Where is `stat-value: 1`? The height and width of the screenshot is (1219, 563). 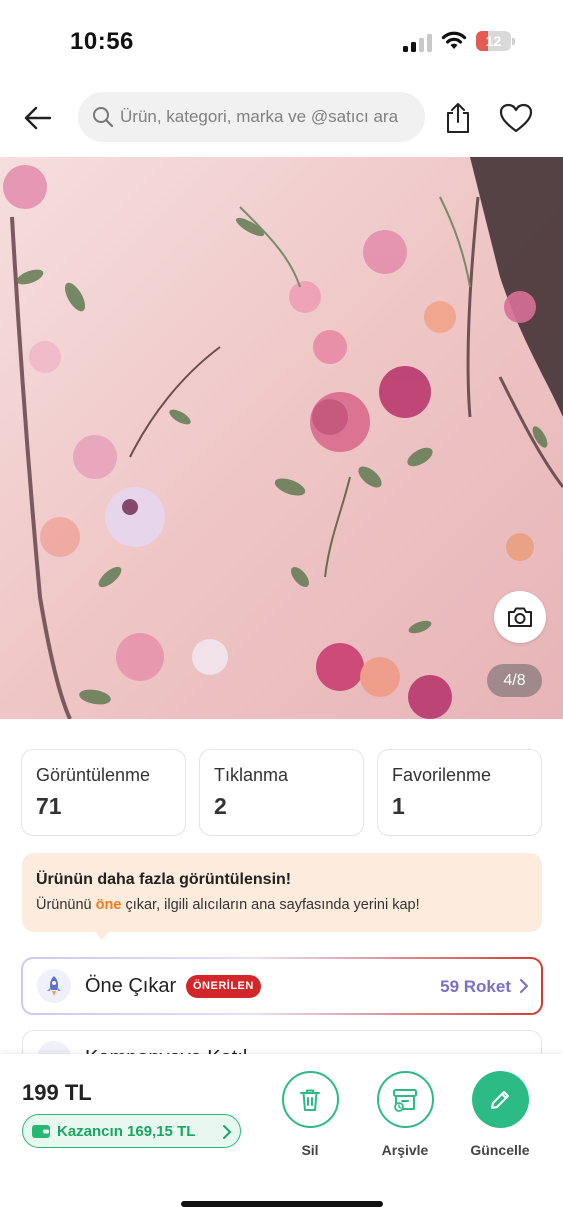
stat-value: 1 is located at coordinates (398, 806).